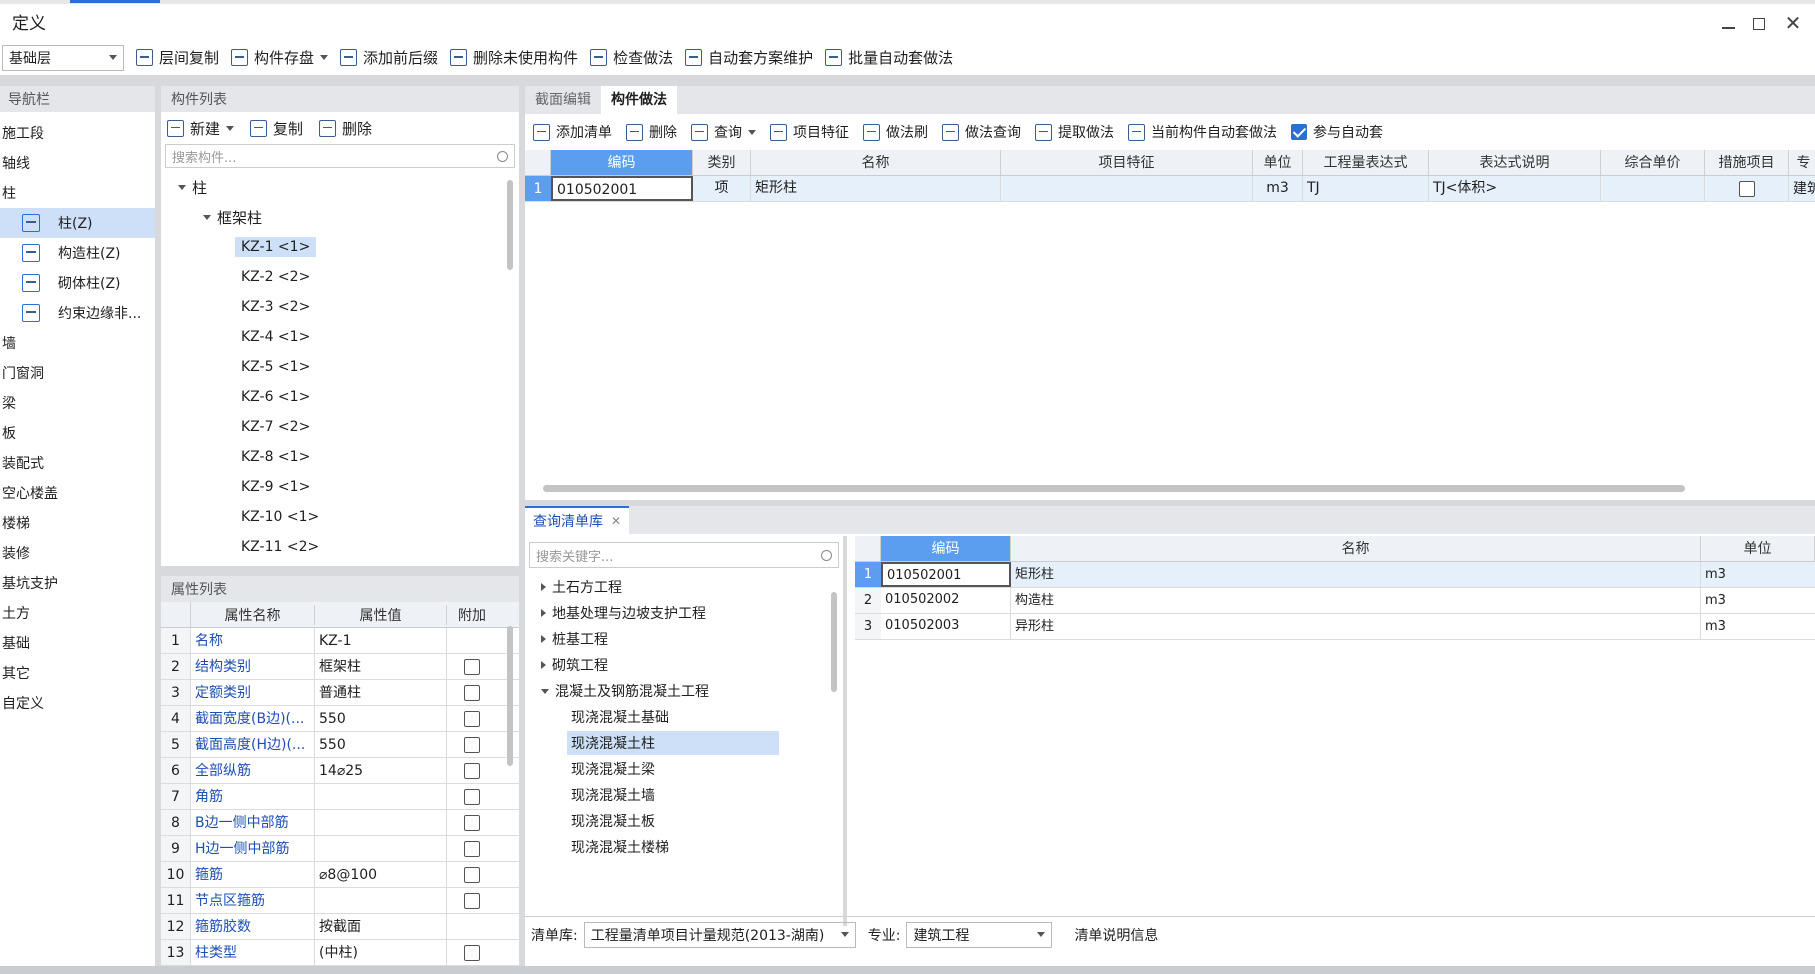 The height and width of the screenshot is (974, 1815). I want to click on query-tree-item: 现浇混凝土基础, so click(684, 717).